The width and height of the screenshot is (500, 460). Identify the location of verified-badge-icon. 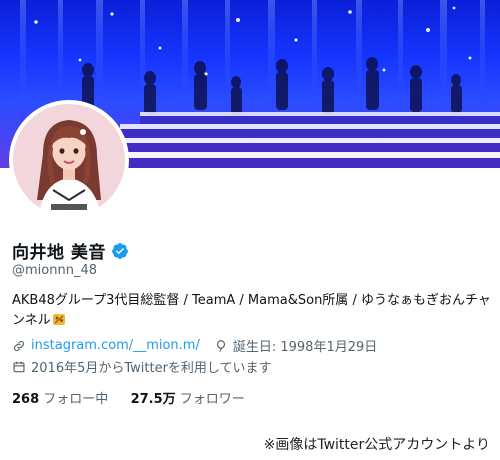
(120, 251).